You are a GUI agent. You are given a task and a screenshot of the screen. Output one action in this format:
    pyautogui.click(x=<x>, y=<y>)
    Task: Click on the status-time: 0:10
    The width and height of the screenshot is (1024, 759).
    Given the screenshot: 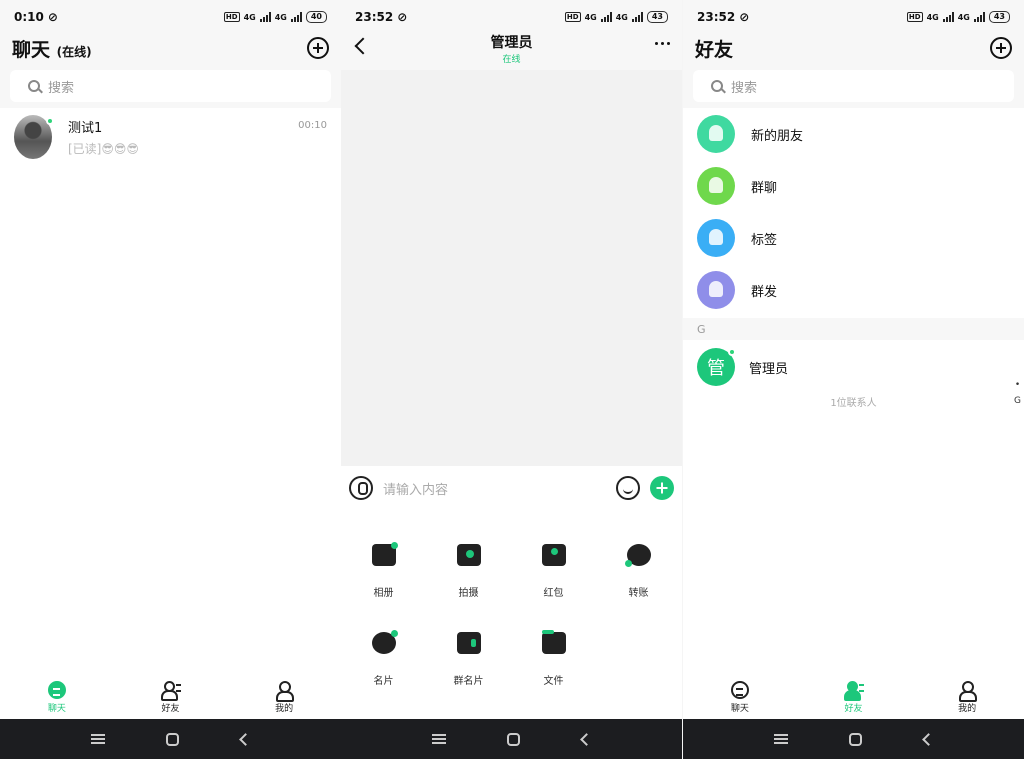 What is the action you would take?
    pyautogui.click(x=29, y=17)
    